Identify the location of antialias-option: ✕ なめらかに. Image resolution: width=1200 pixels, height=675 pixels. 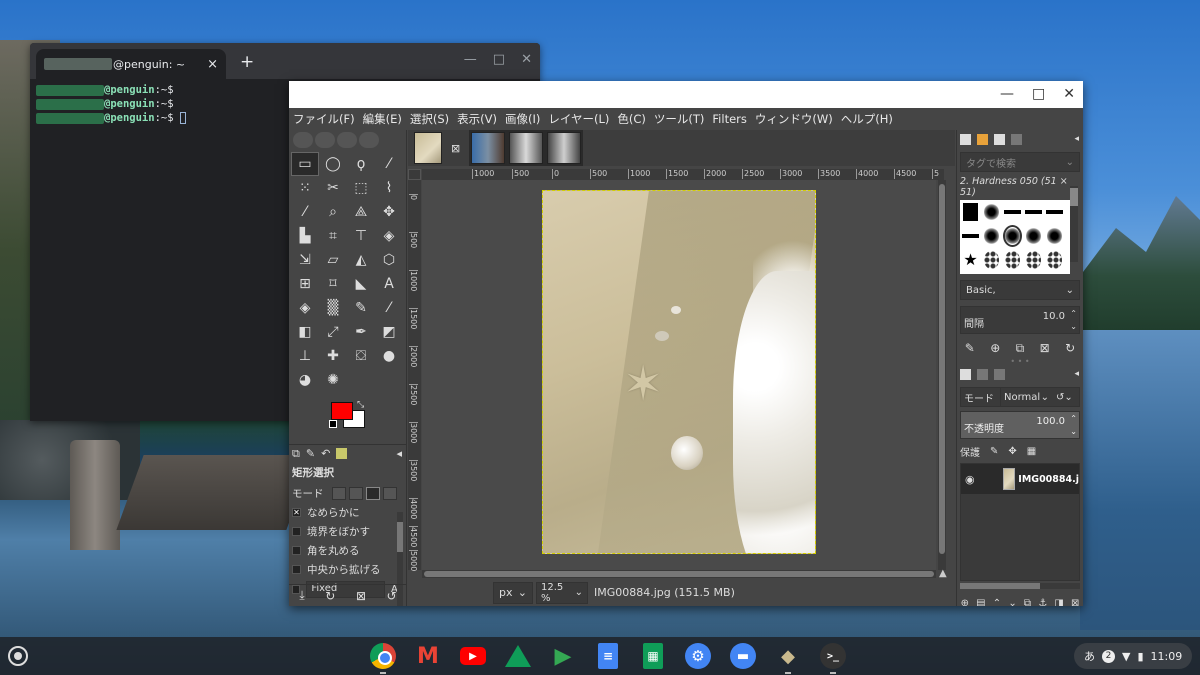
(347, 512).